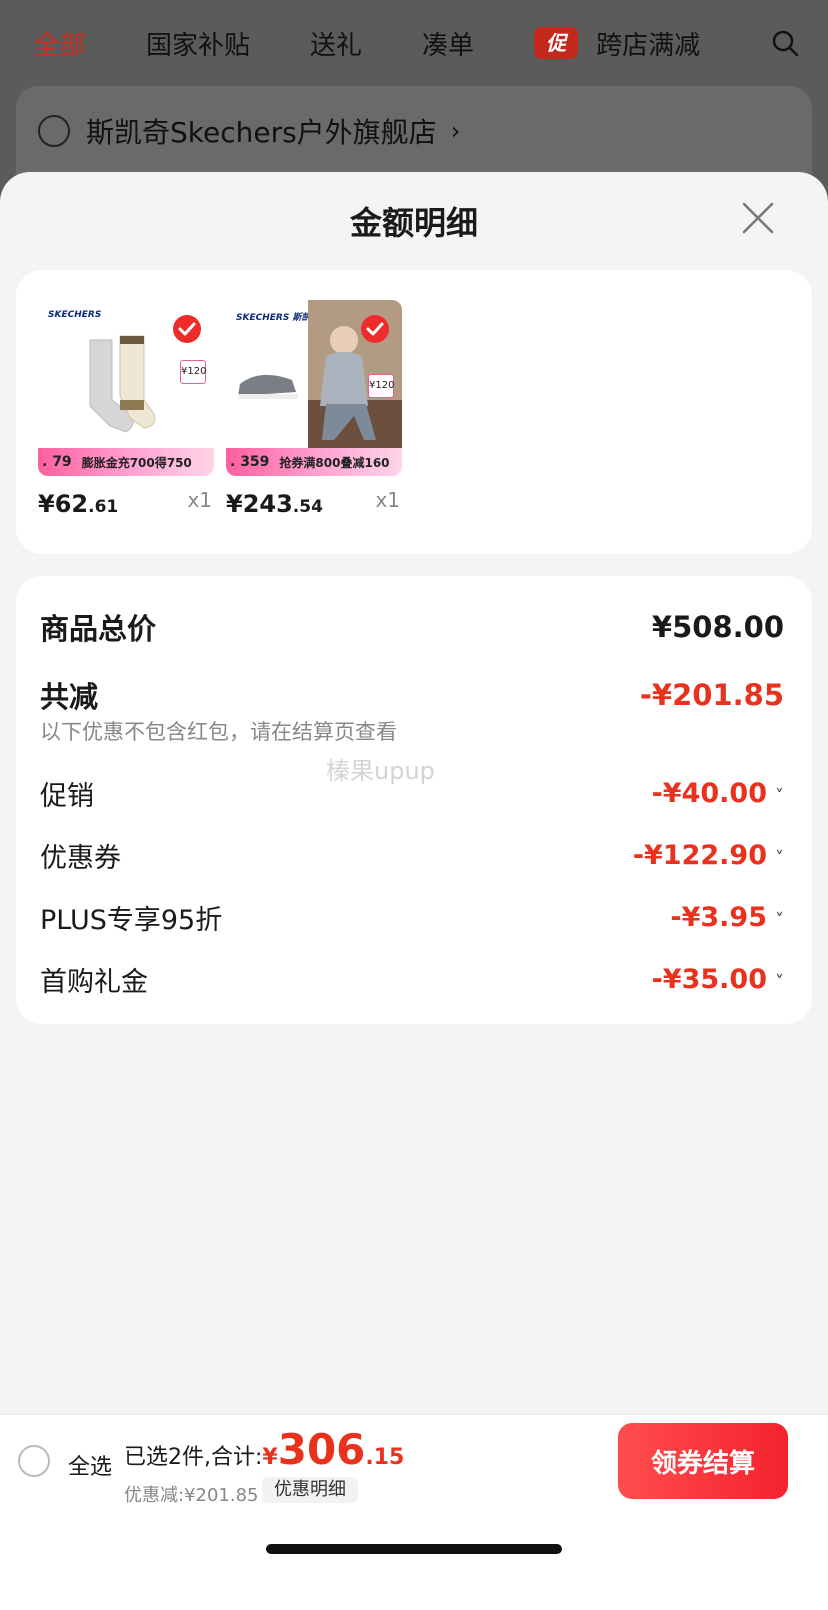  I want to click on discount-amount: -¥3.95, so click(718, 917).